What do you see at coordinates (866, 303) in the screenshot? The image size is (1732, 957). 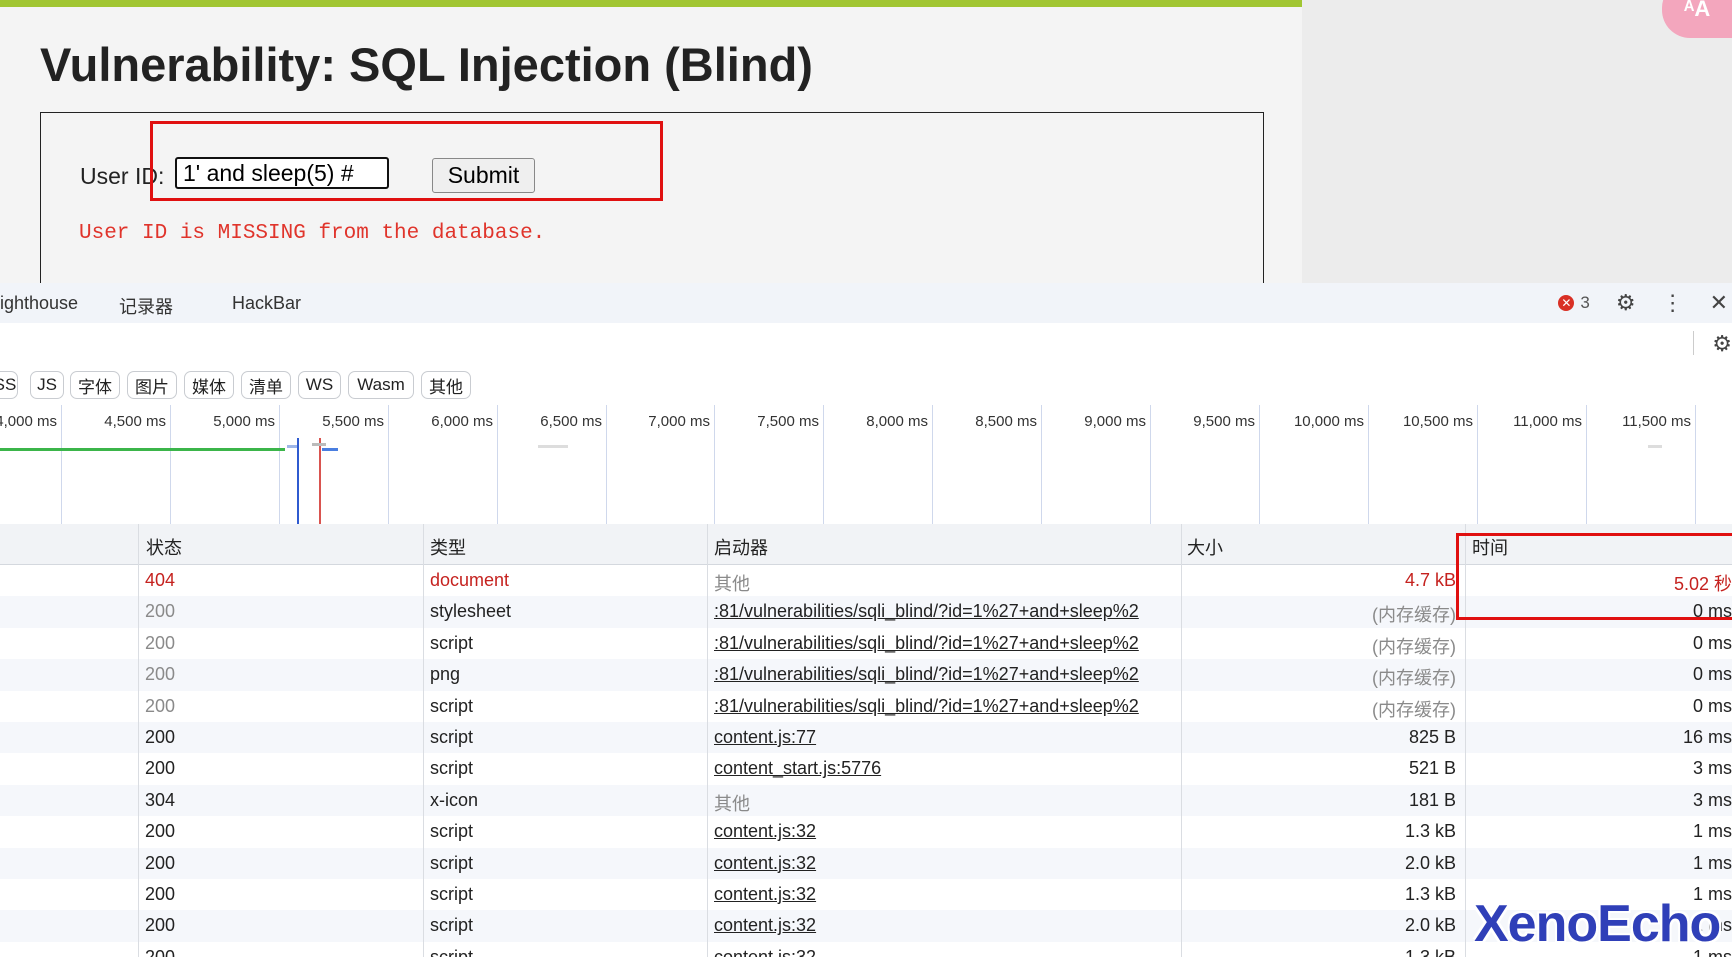 I see `devtools-tab-bar: ighthouse 记录器 HackBar ✕ 3 ⚙ ⋮ ✕` at bounding box center [866, 303].